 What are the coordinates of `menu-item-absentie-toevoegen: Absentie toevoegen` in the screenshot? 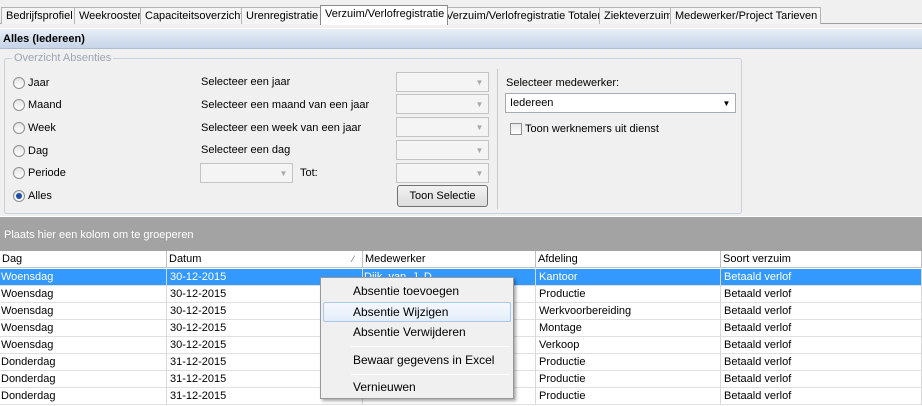 It's located at (417, 291).